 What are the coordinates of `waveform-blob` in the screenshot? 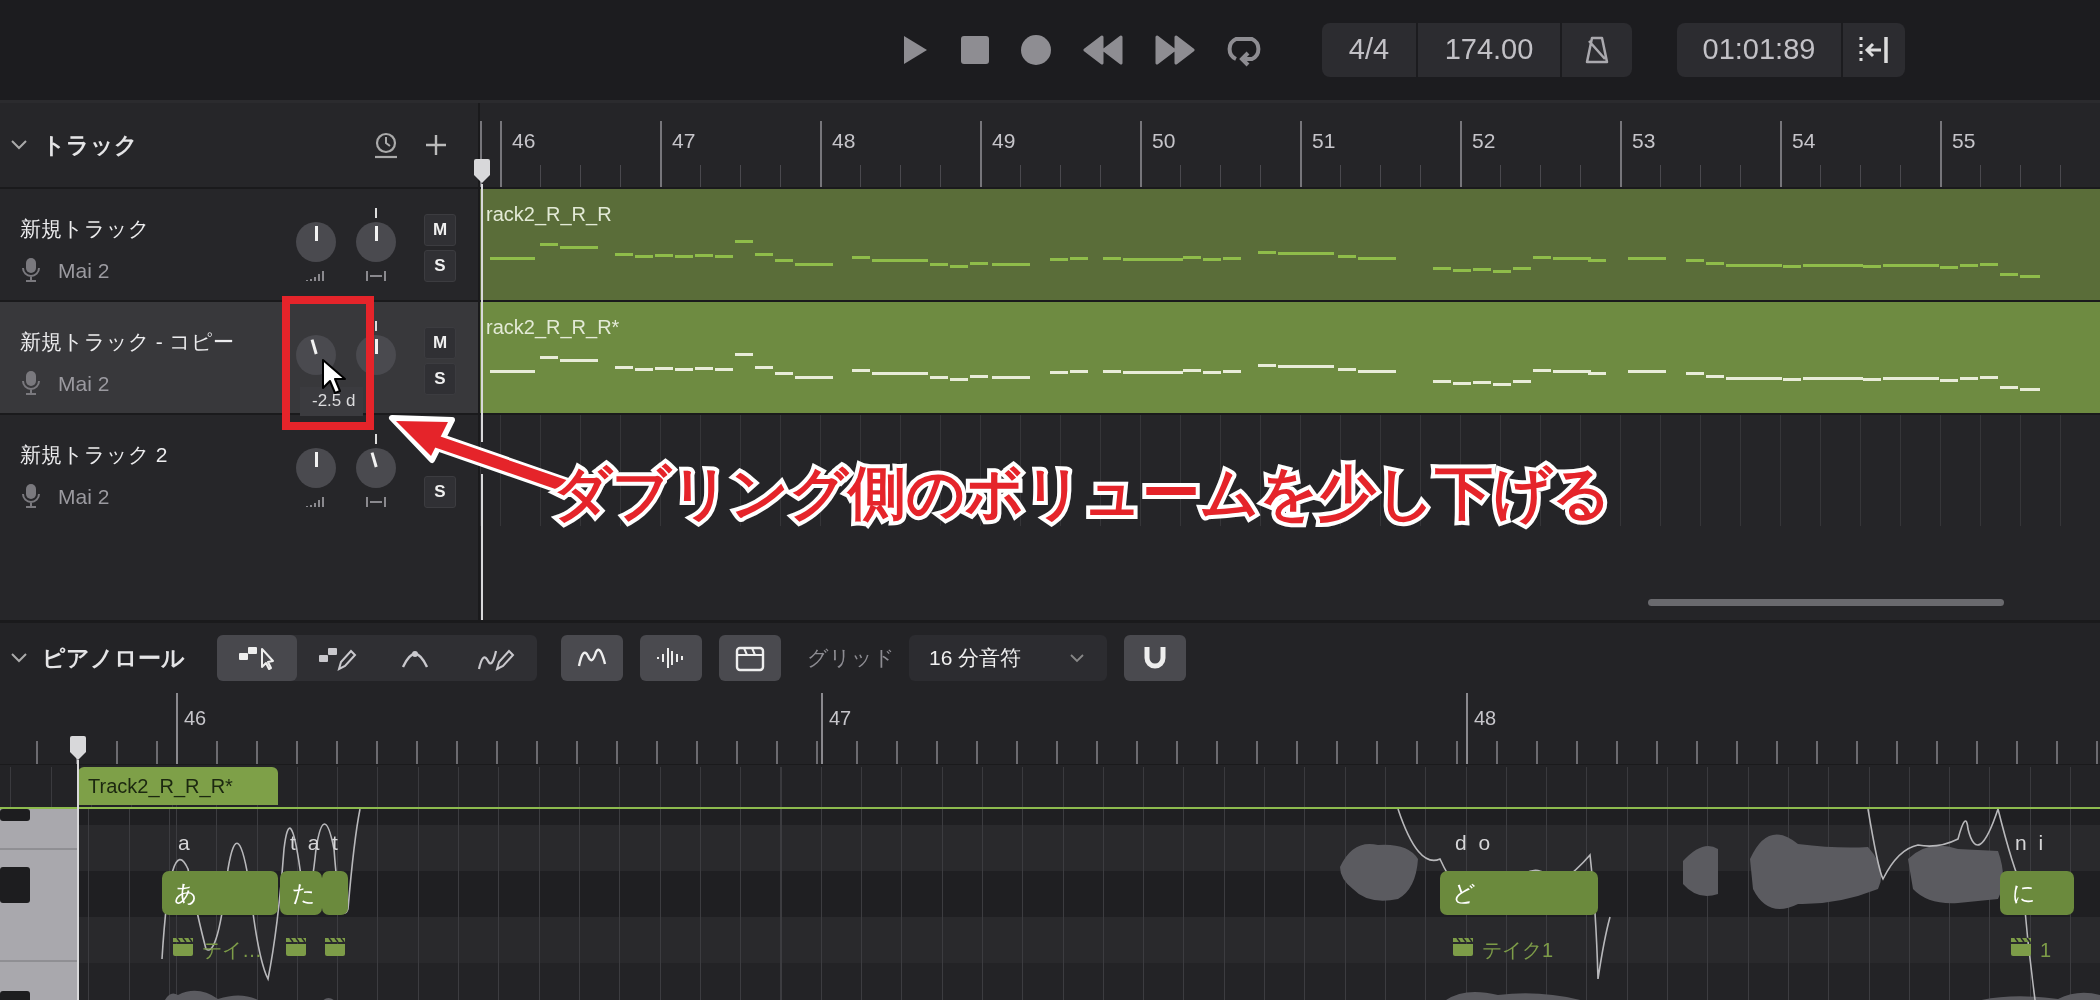 It's located at (1700, 870).